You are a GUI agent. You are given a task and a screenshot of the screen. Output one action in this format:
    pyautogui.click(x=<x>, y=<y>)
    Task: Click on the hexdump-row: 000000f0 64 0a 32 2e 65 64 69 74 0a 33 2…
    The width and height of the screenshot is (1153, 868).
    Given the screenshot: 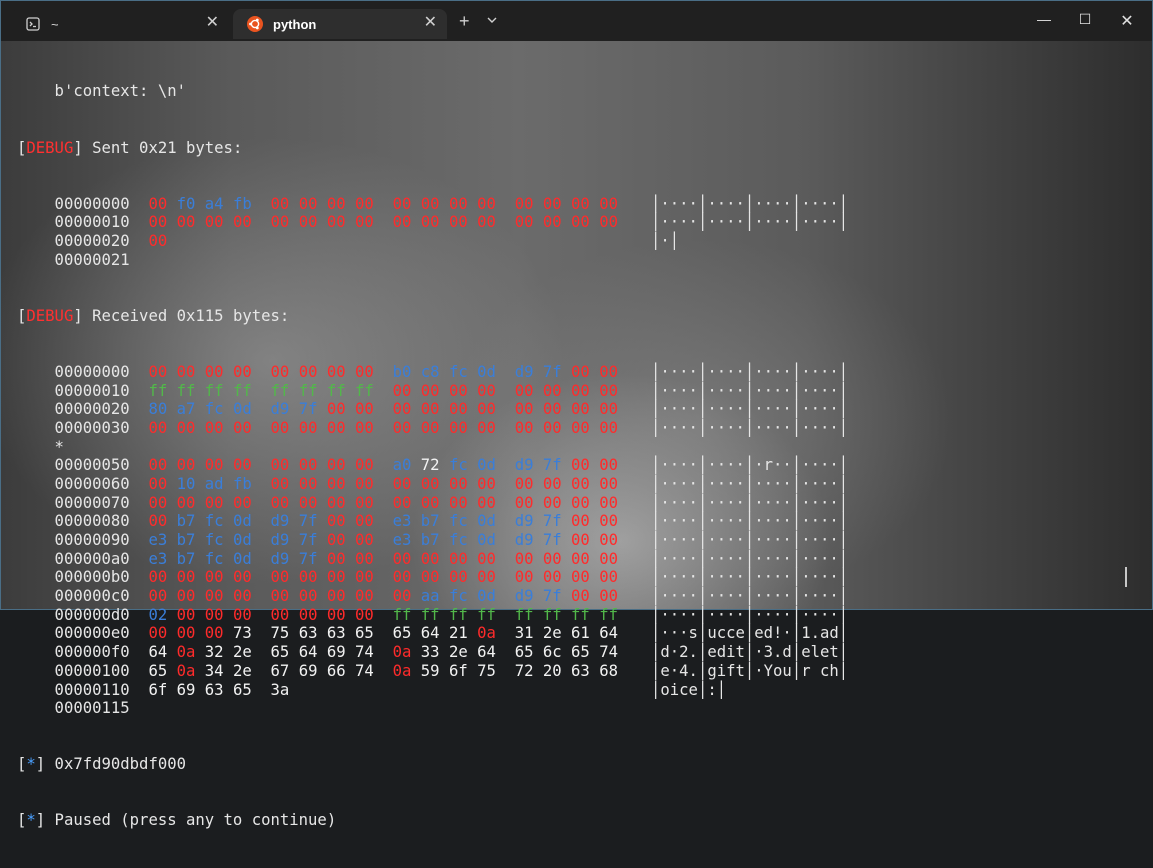 What is the action you would take?
    pyautogui.click(x=572, y=652)
    